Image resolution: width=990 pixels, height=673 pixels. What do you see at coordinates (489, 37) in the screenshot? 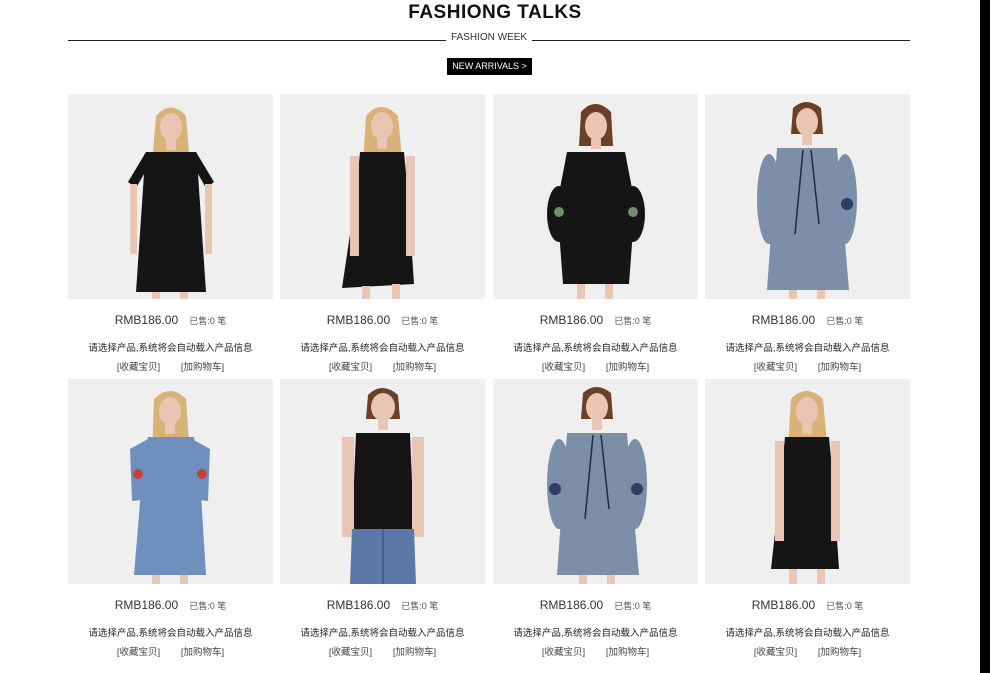
I see `section-subtitle: FASHION WEEK` at bounding box center [489, 37].